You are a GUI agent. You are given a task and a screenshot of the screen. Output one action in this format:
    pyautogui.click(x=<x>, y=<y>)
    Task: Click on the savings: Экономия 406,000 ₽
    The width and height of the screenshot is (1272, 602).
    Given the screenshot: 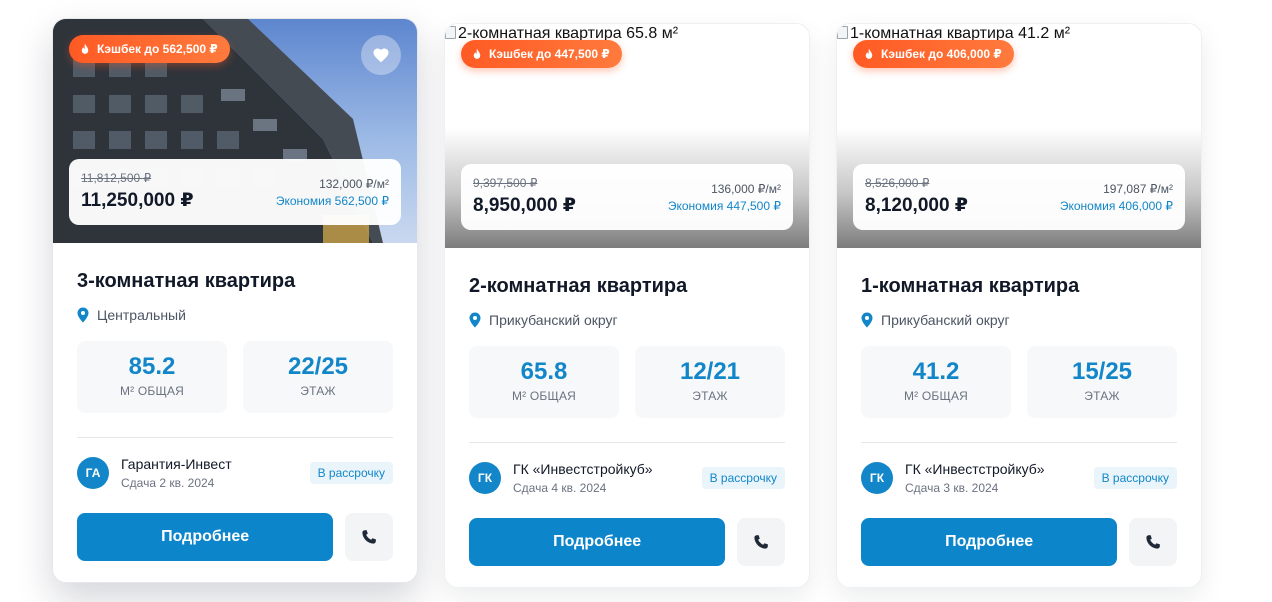 What is the action you would take?
    pyautogui.click(x=1116, y=206)
    